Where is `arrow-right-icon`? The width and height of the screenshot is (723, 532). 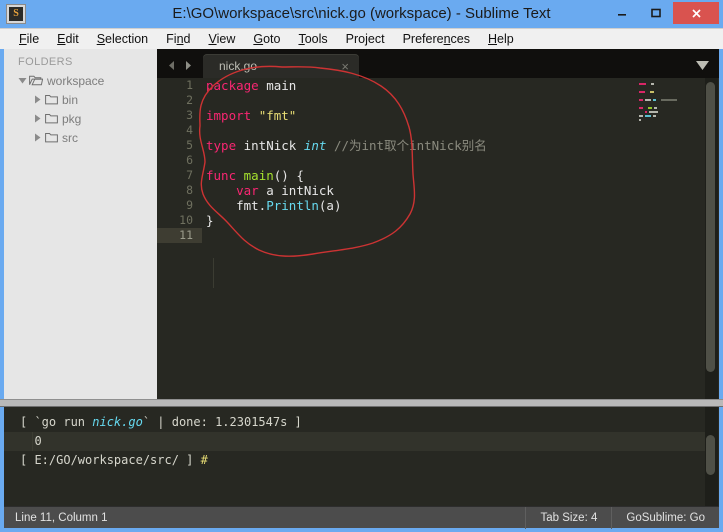
arrow-right-icon is located at coordinates (188, 65).